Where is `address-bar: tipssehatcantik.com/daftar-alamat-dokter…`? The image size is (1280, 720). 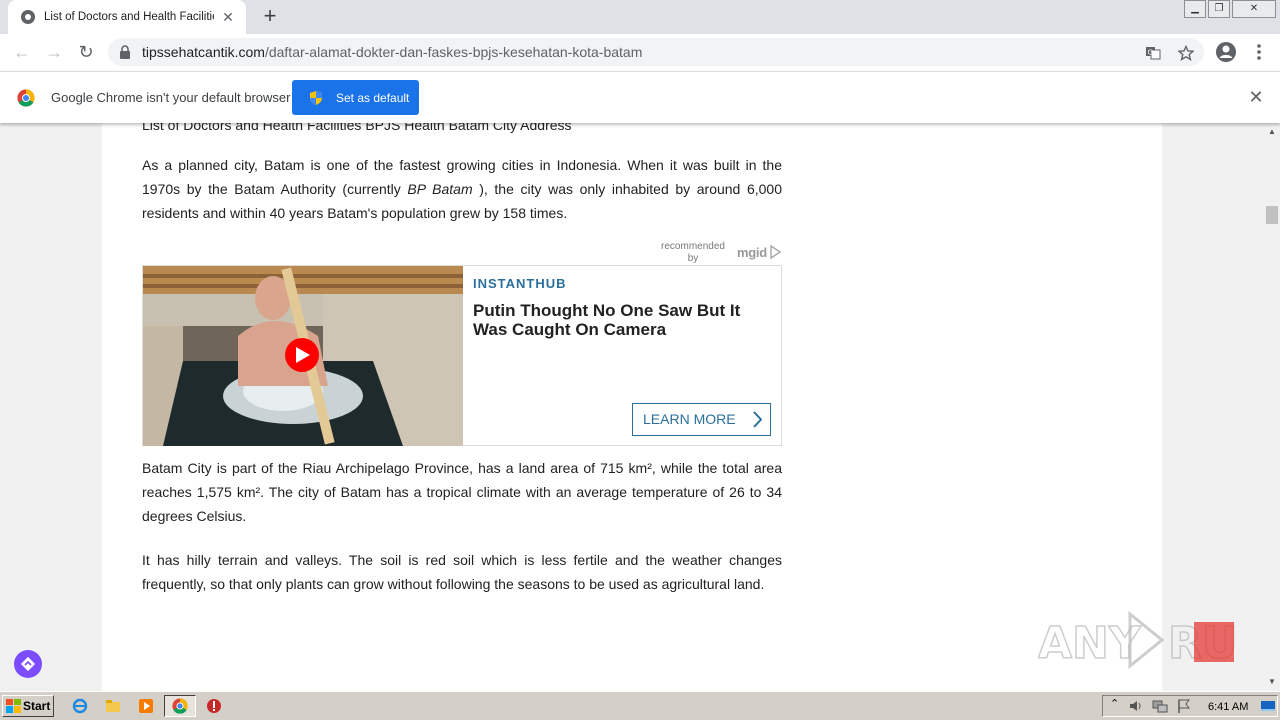
address-bar: tipssehatcantik.com/daftar-alamat-dokter… is located at coordinates (656, 52).